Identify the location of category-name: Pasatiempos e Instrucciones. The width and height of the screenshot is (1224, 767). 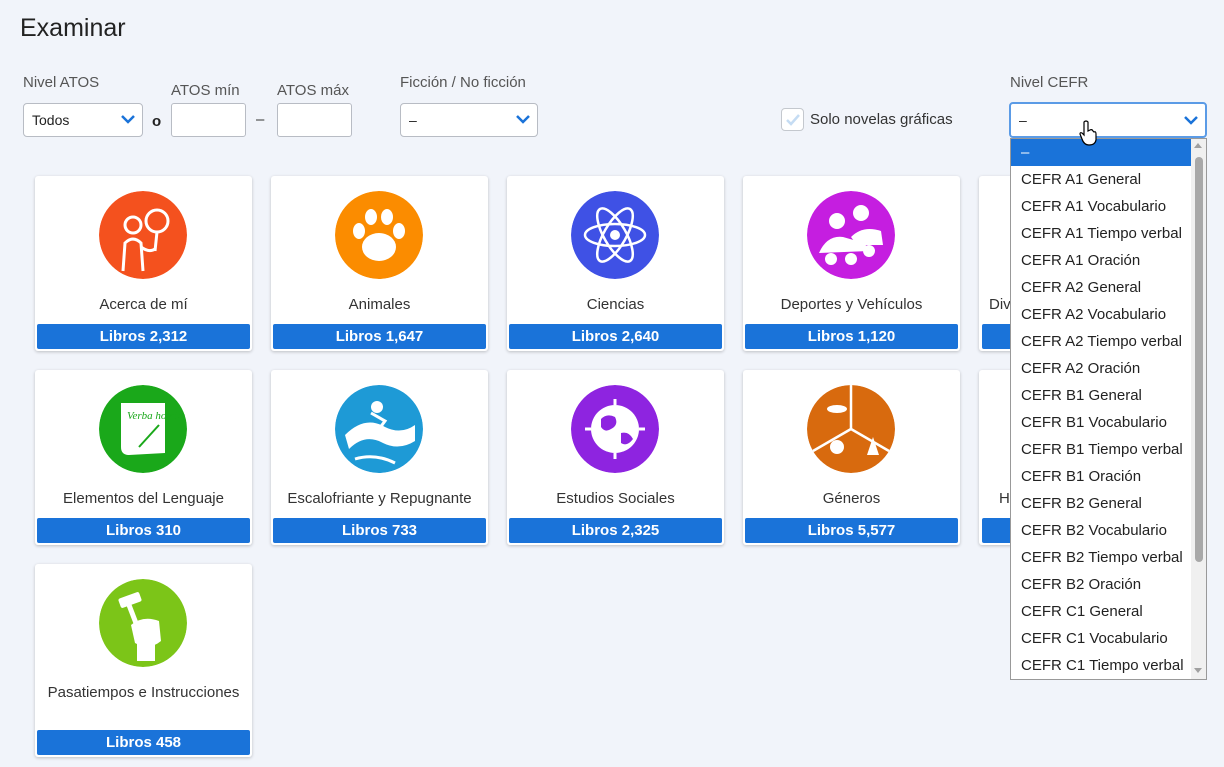
(143, 692).